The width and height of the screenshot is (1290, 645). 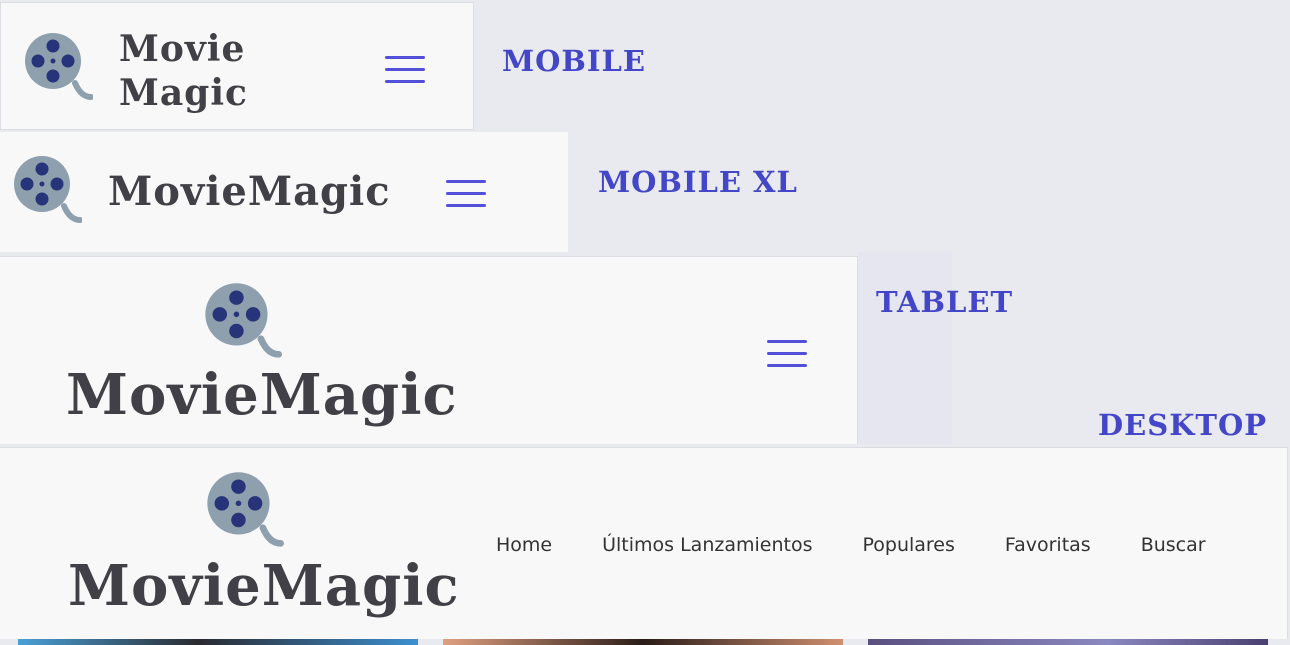 What do you see at coordinates (707, 545) in the screenshot?
I see `nav-item-latest-releases: Últimos Lanzamientos` at bounding box center [707, 545].